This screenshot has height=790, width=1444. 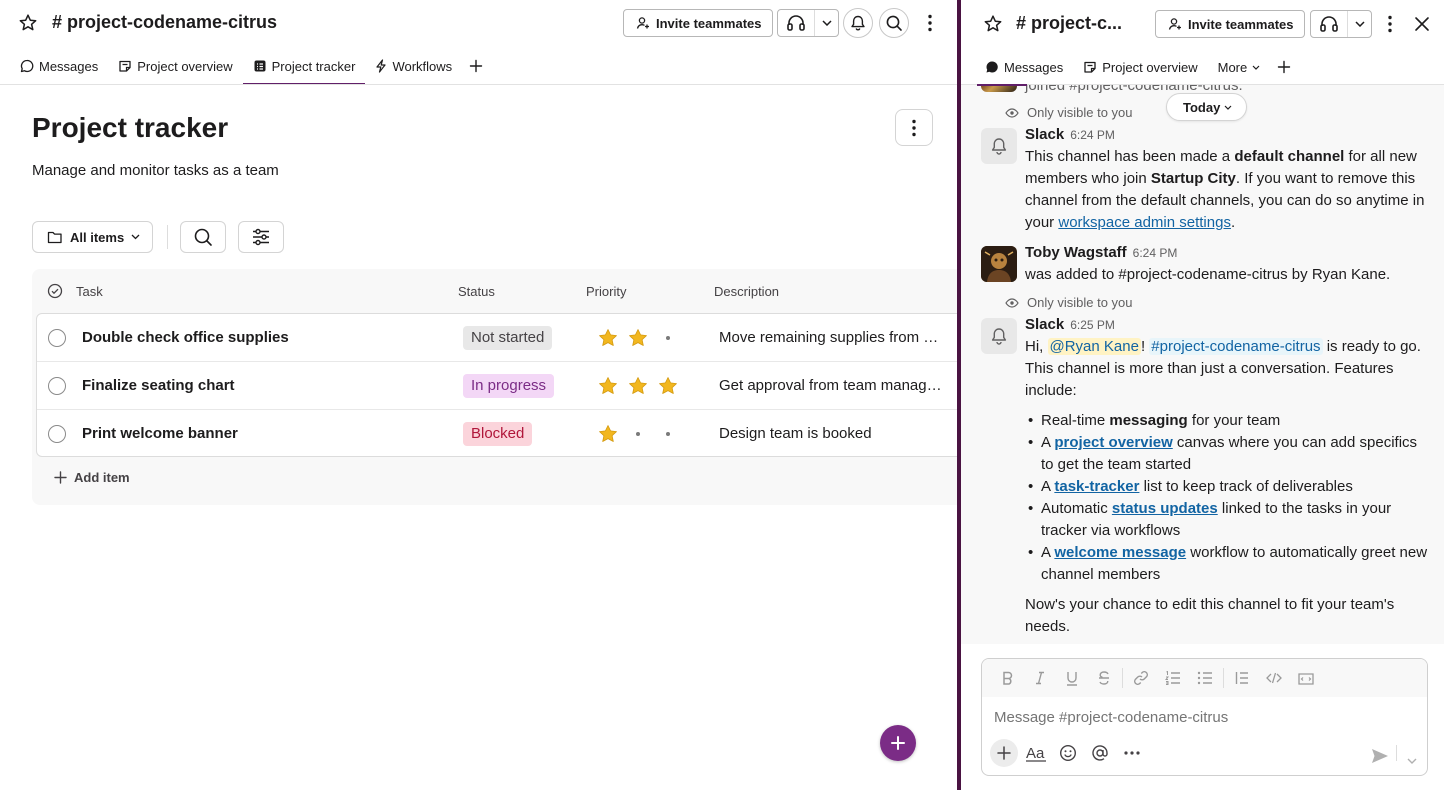 What do you see at coordinates (158, 385) in the screenshot?
I see `task-name: Finalize seating chart` at bounding box center [158, 385].